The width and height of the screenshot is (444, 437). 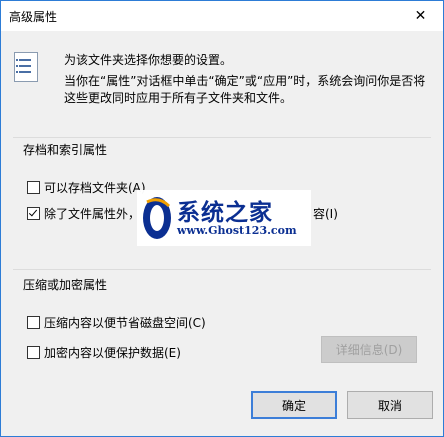 I want to click on close-button: ✕, so click(x=420, y=16).